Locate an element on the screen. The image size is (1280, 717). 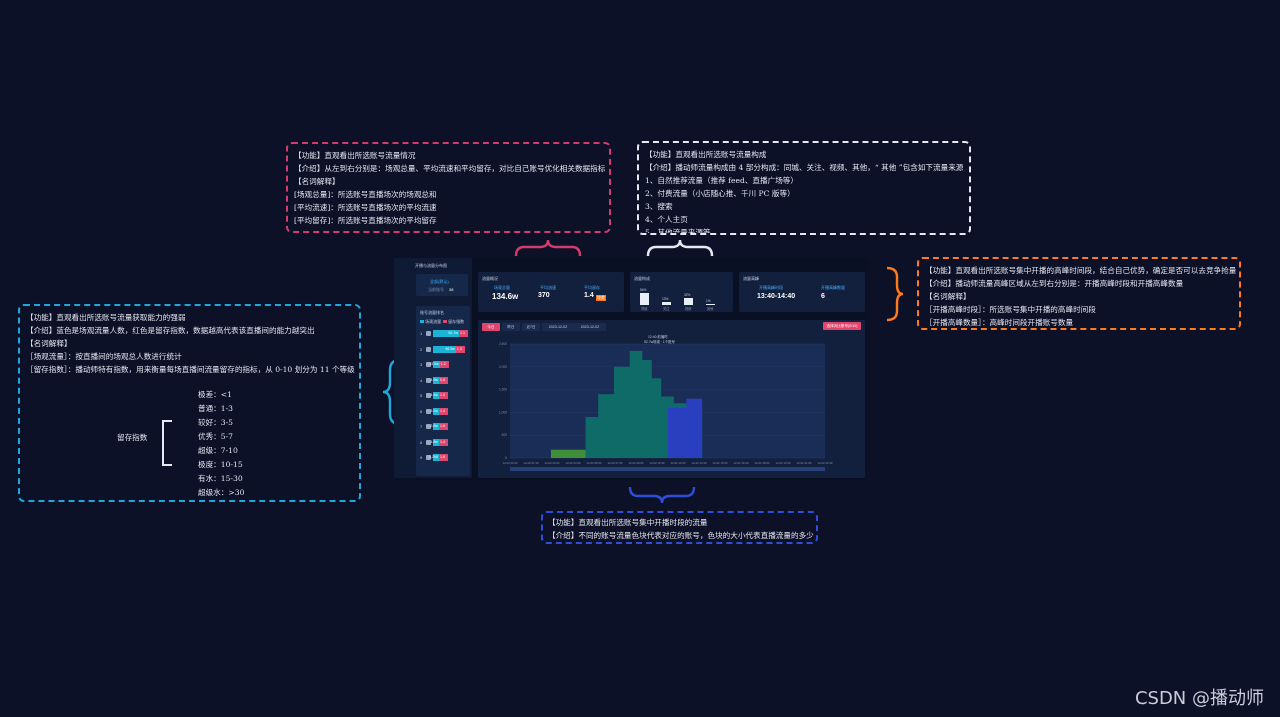
kpi-composition: 流量构成 54% 同城 13% 关注 32% 视频 1% 其他 is located at coordinates (681, 292).